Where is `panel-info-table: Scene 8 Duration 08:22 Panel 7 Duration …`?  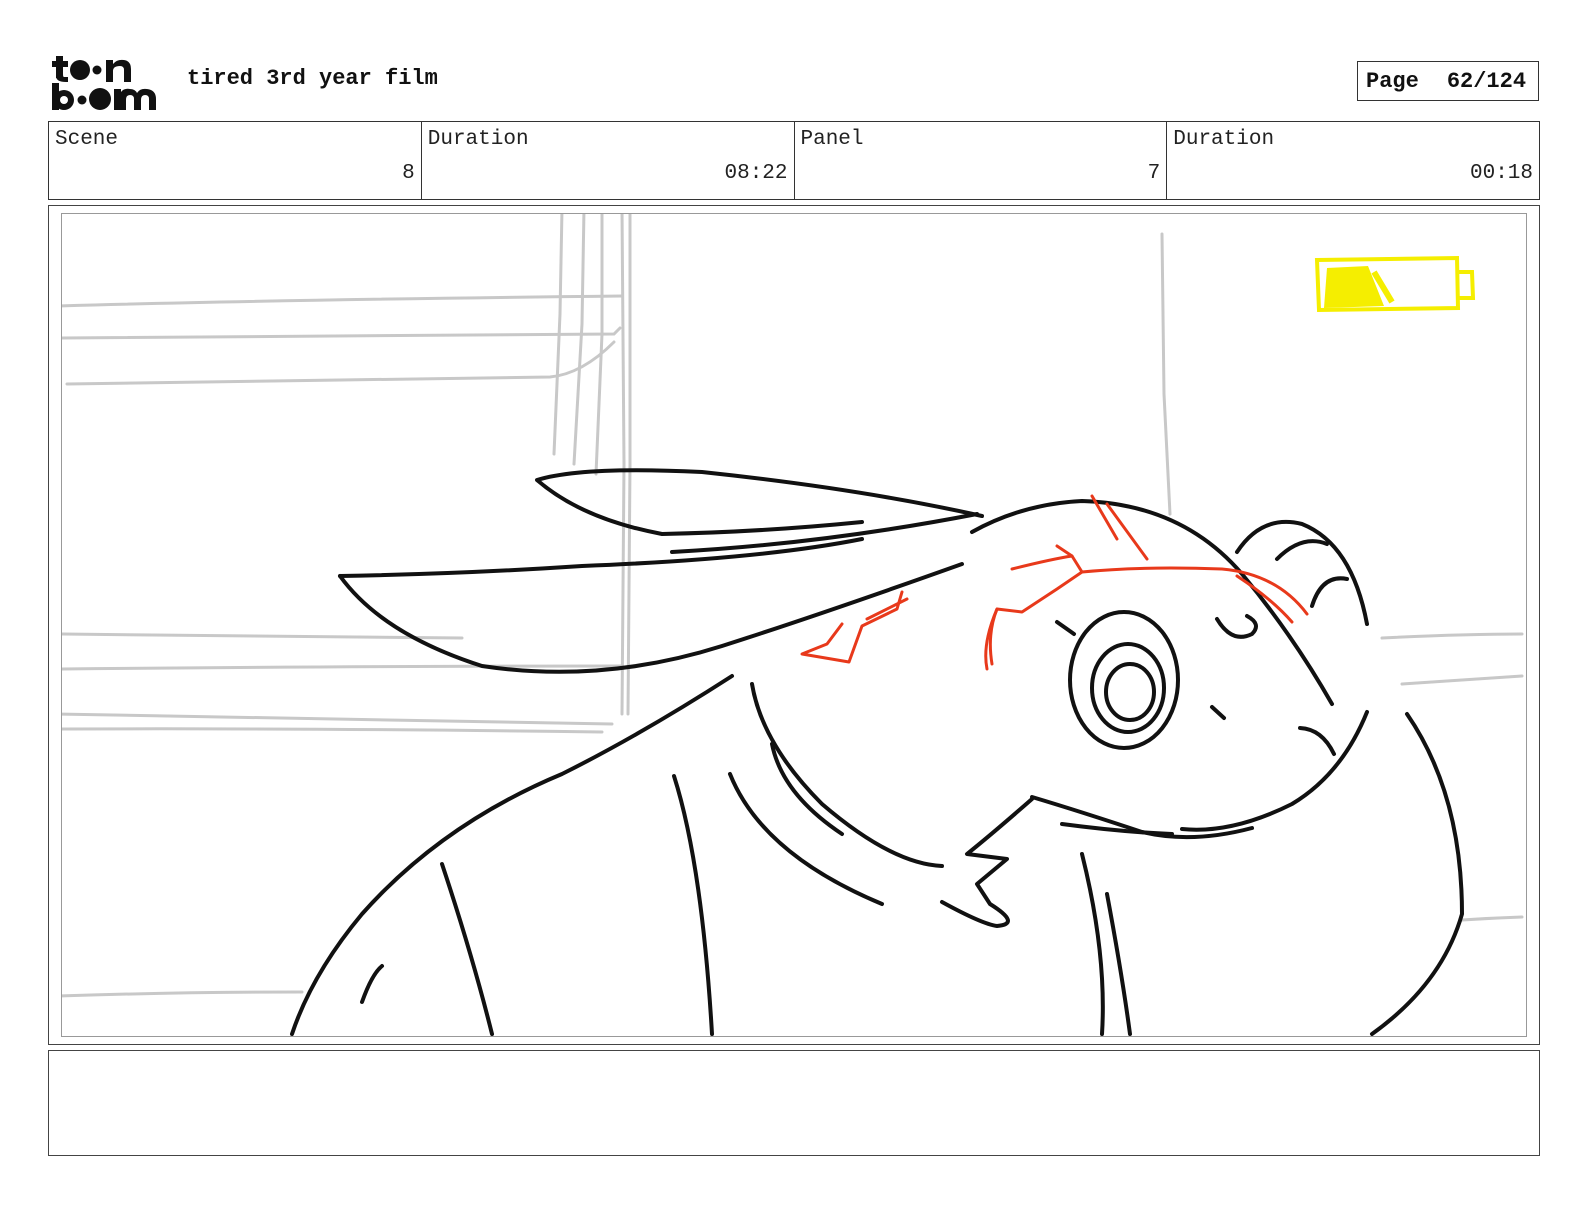
panel-info-table: Scene 8 Duration 08:22 Panel 7 Duration … is located at coordinates (794, 160).